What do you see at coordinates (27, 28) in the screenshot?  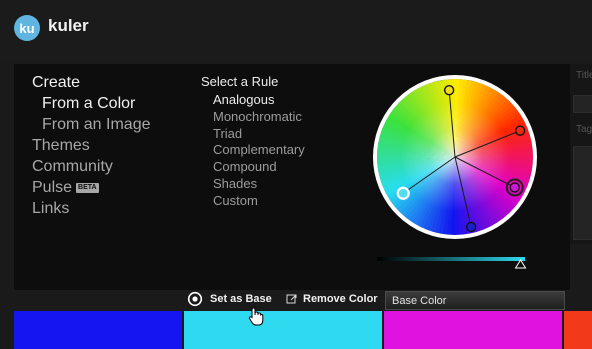 I see `kuler-logo-icon: ku` at bounding box center [27, 28].